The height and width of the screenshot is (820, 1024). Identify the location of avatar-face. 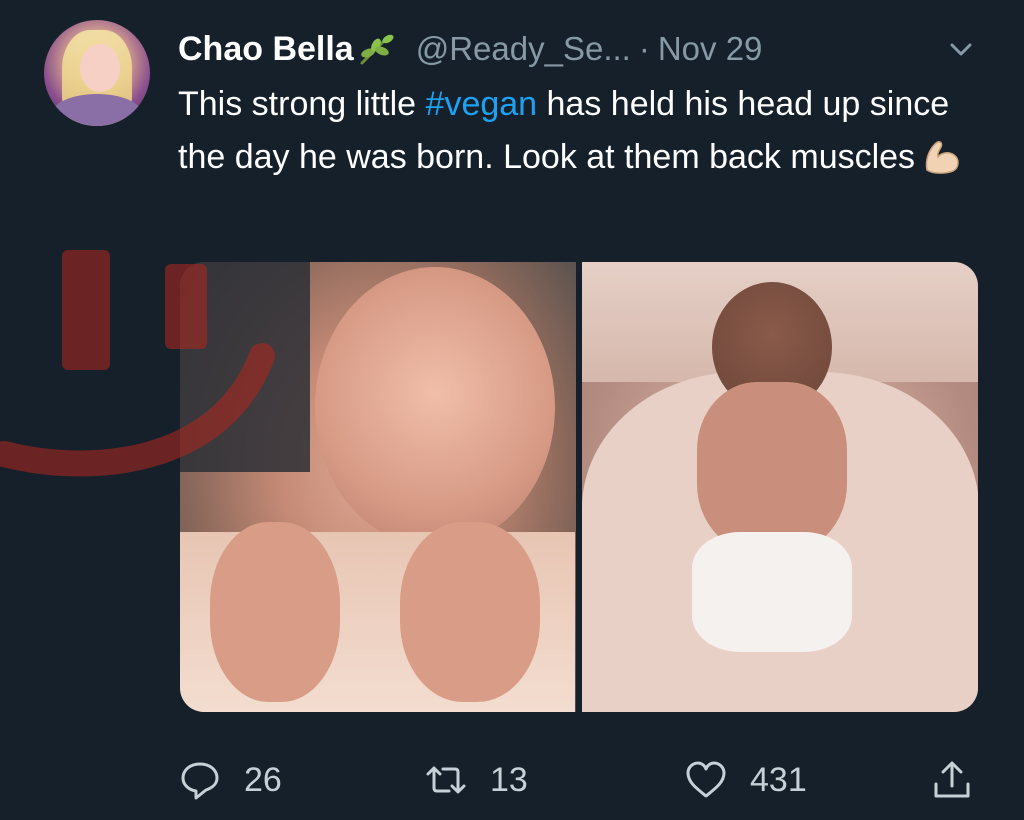
(100, 68).